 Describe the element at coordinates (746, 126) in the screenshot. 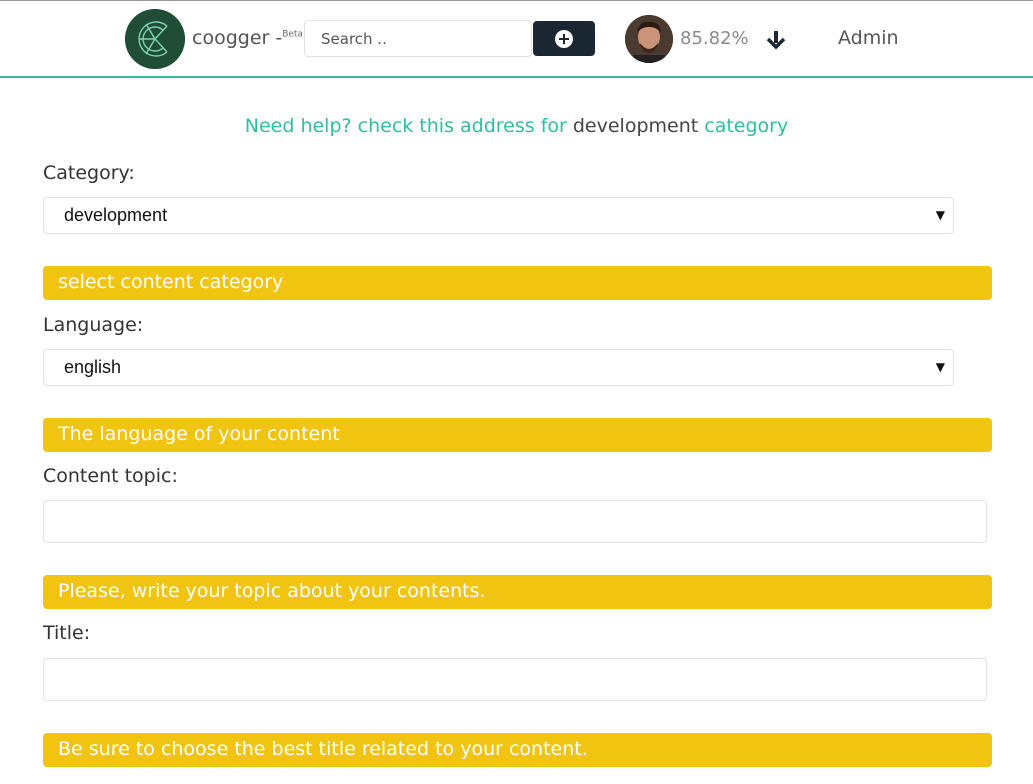

I see `help-category-link: category` at that location.